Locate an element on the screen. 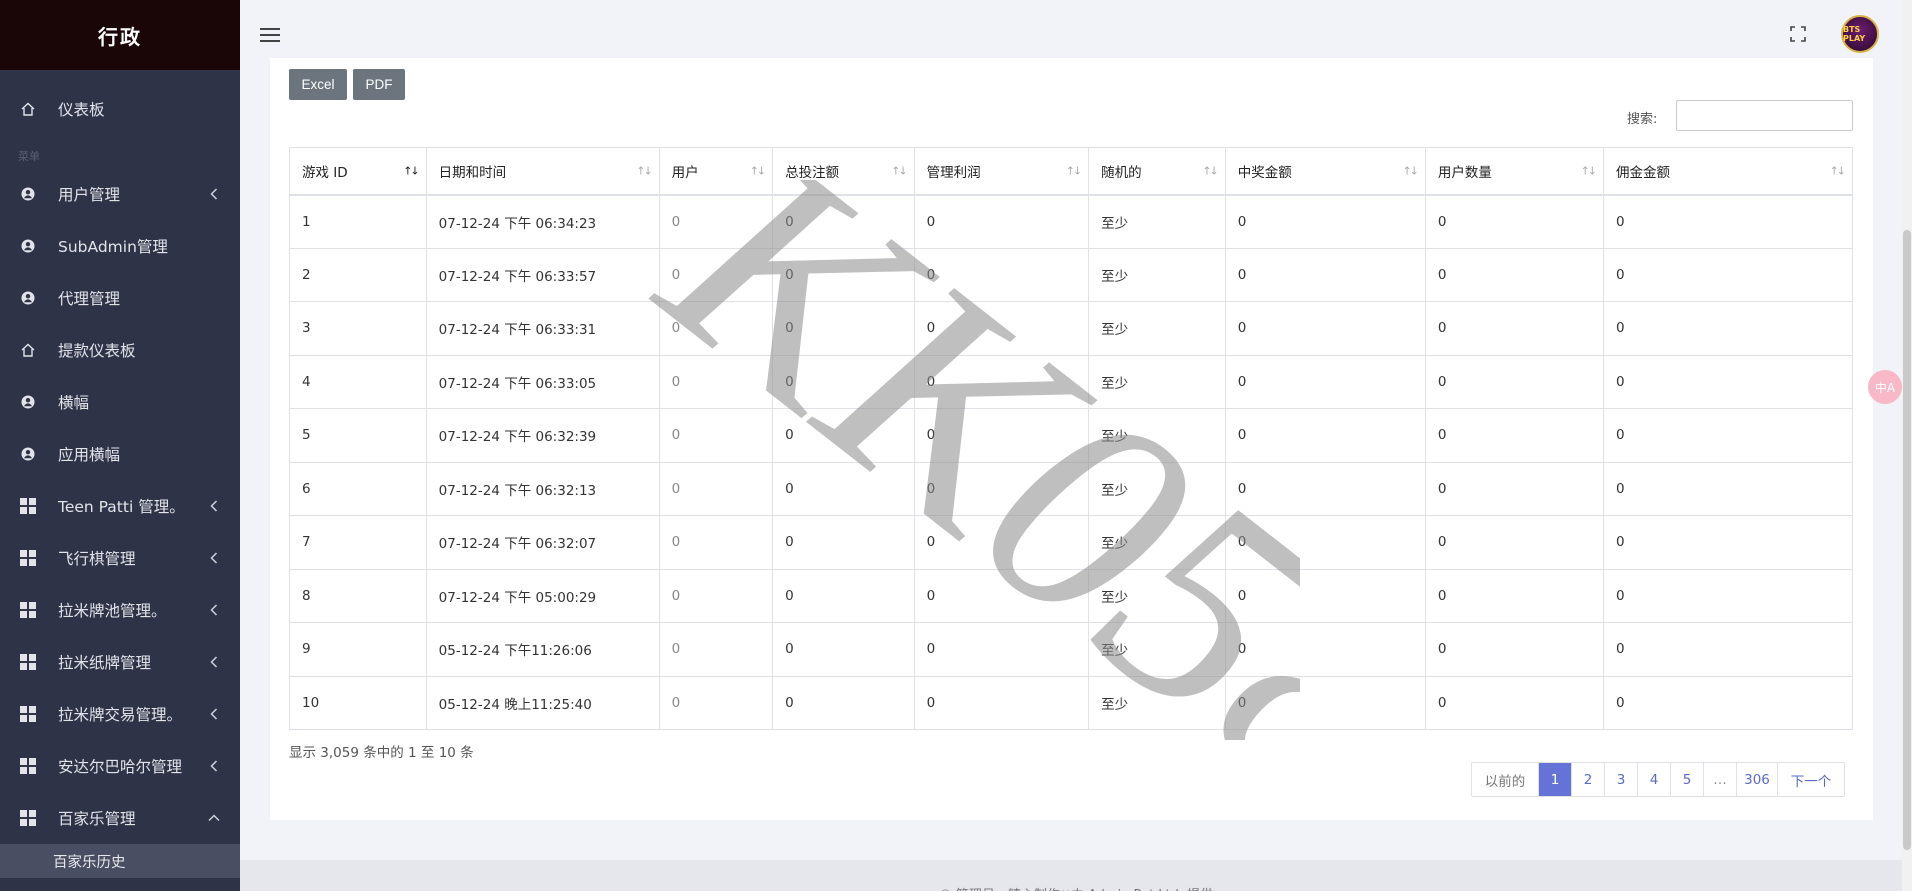 The height and width of the screenshot is (891, 1912). column-header-label: 日期和时间 is located at coordinates (472, 172).